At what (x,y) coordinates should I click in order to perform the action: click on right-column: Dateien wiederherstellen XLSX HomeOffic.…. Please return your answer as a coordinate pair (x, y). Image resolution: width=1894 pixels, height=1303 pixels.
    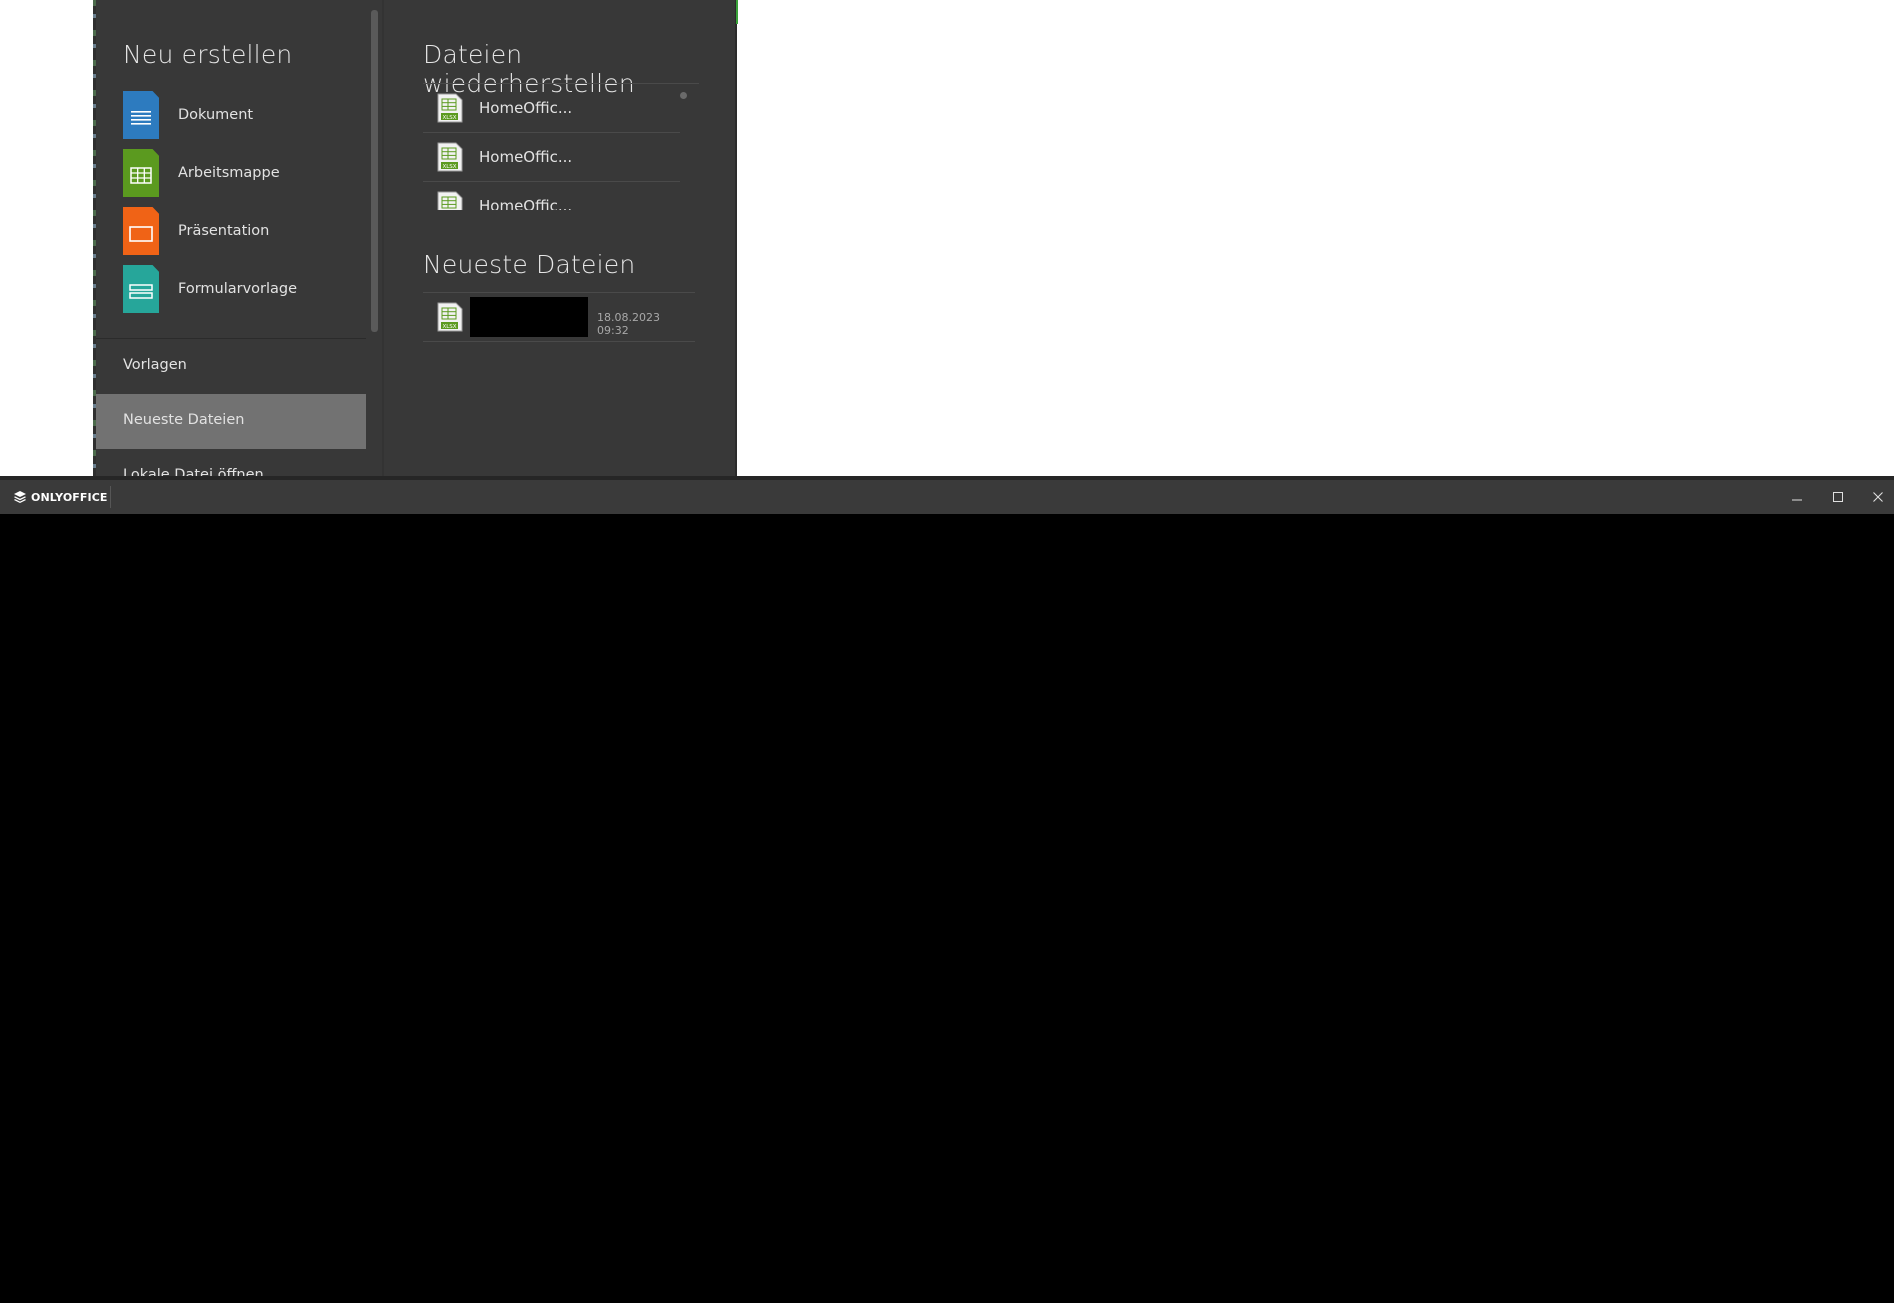
    Looking at the image, I should click on (578, 239).